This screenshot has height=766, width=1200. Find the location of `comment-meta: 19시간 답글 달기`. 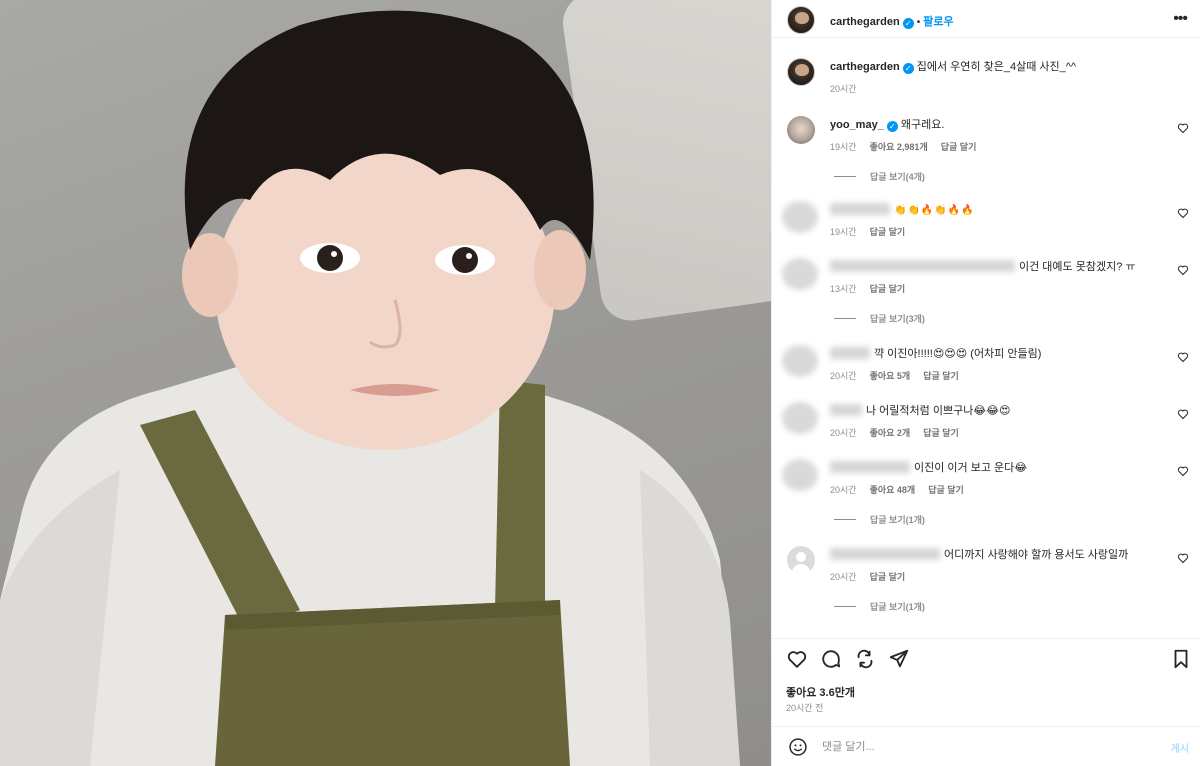

comment-meta: 19시간 답글 달기 is located at coordinates (874, 231).